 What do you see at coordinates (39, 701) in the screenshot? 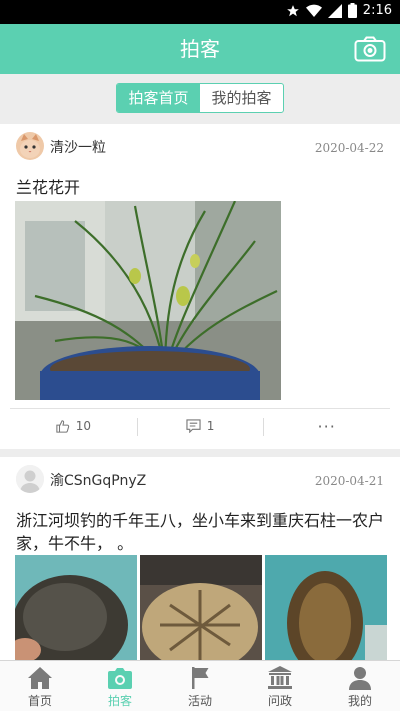
I see `nav-home-label: 首页` at bounding box center [39, 701].